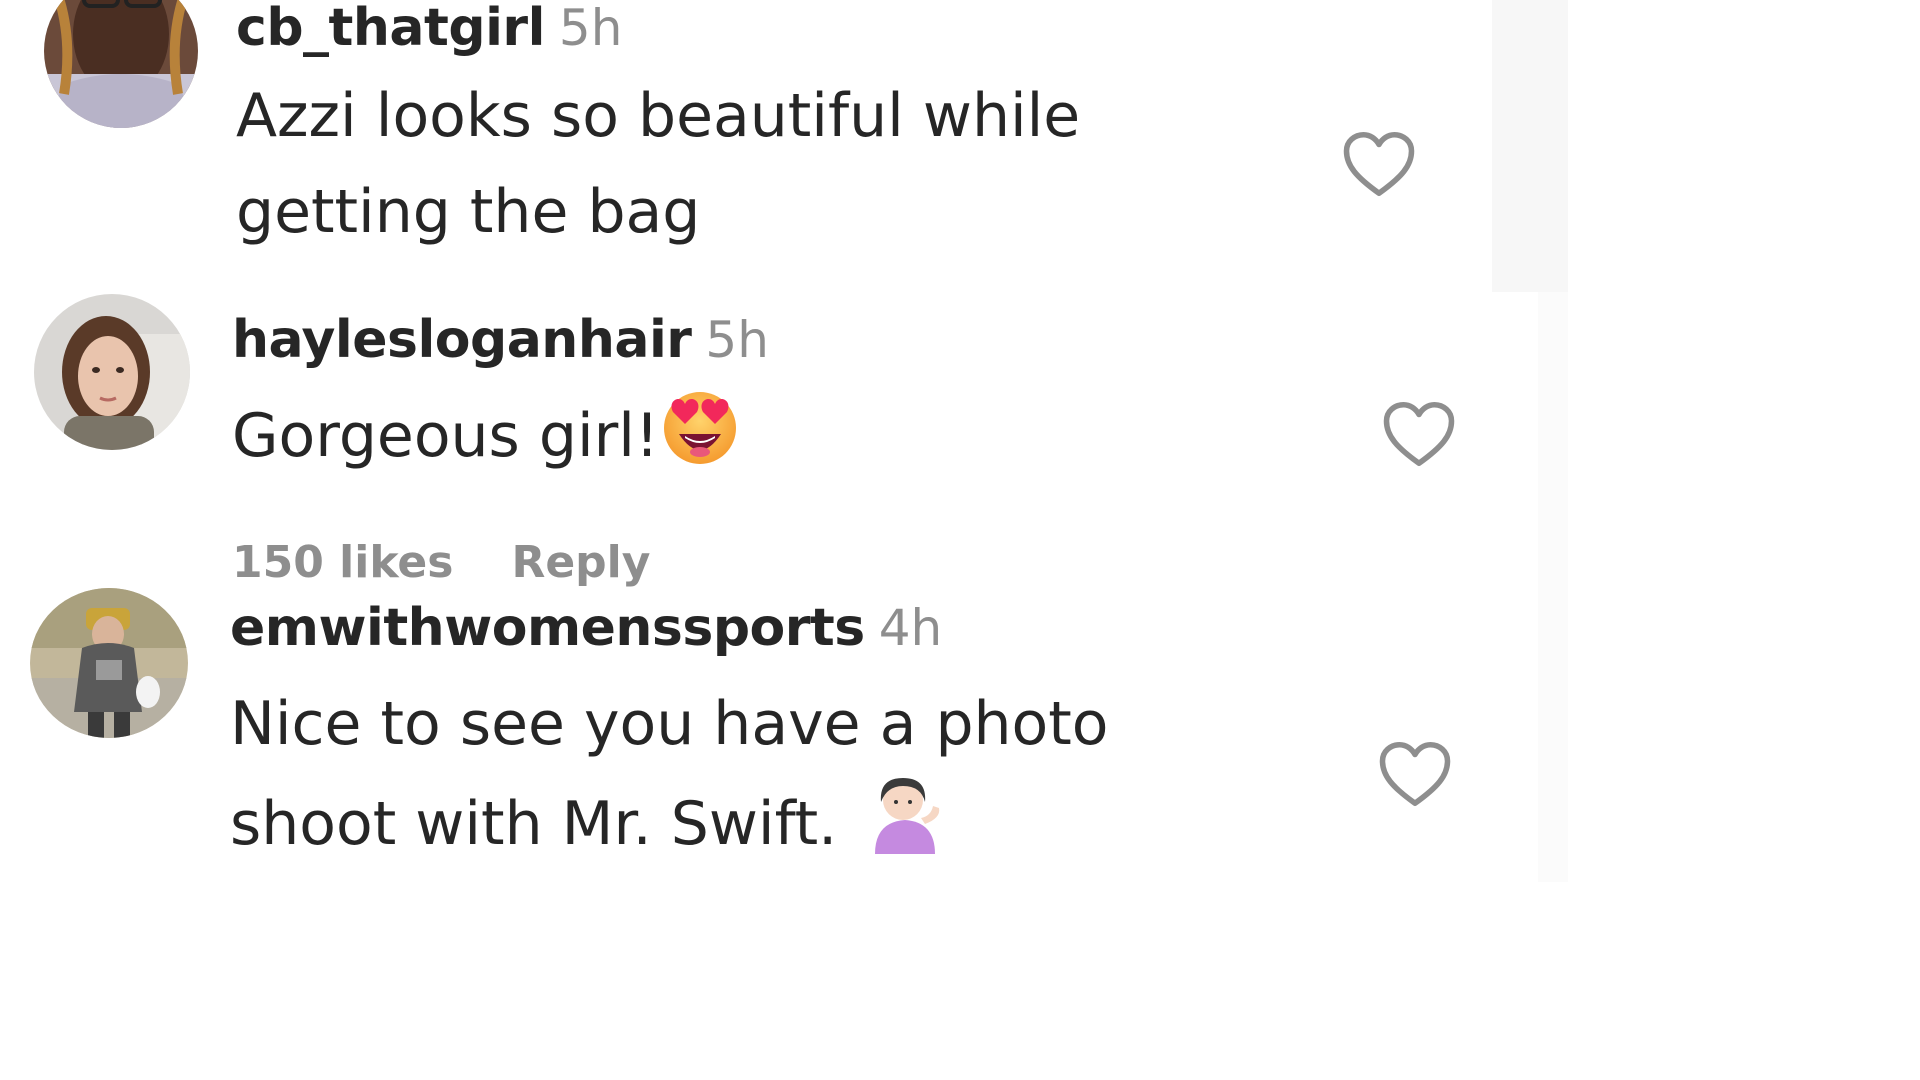  What do you see at coordinates (468, 212) in the screenshot?
I see `comment-text-line: getting the bag` at bounding box center [468, 212].